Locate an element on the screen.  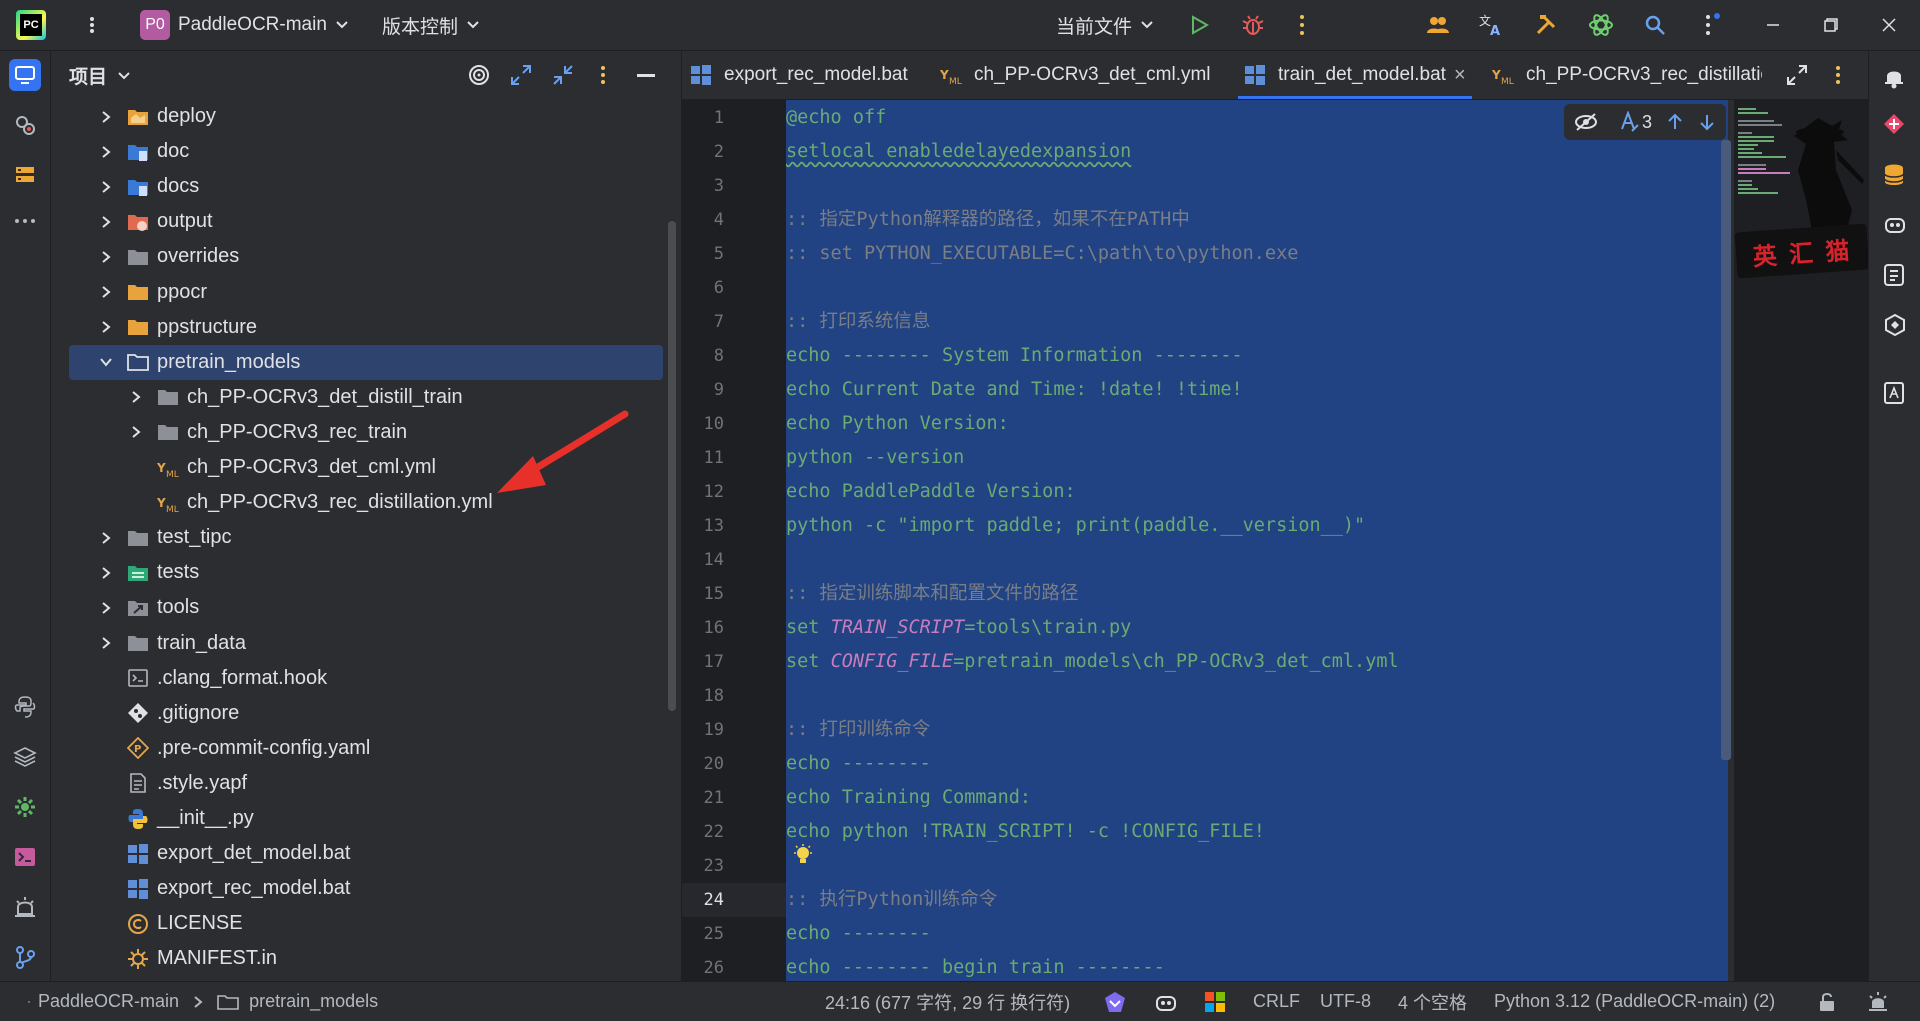
close-icon is located at coordinates (1889, 25).